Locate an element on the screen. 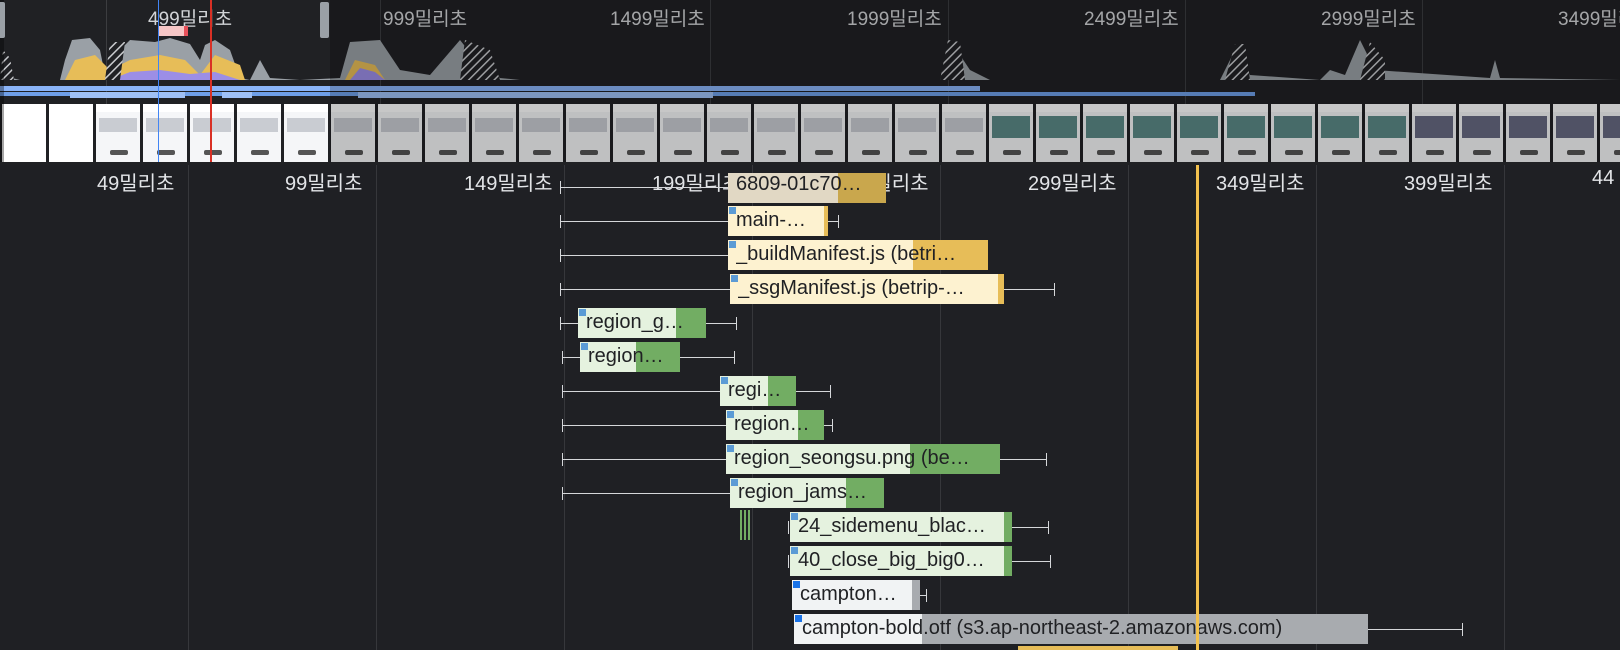 The image size is (1620, 650). dcl-marker-line is located at coordinates (158, 81).